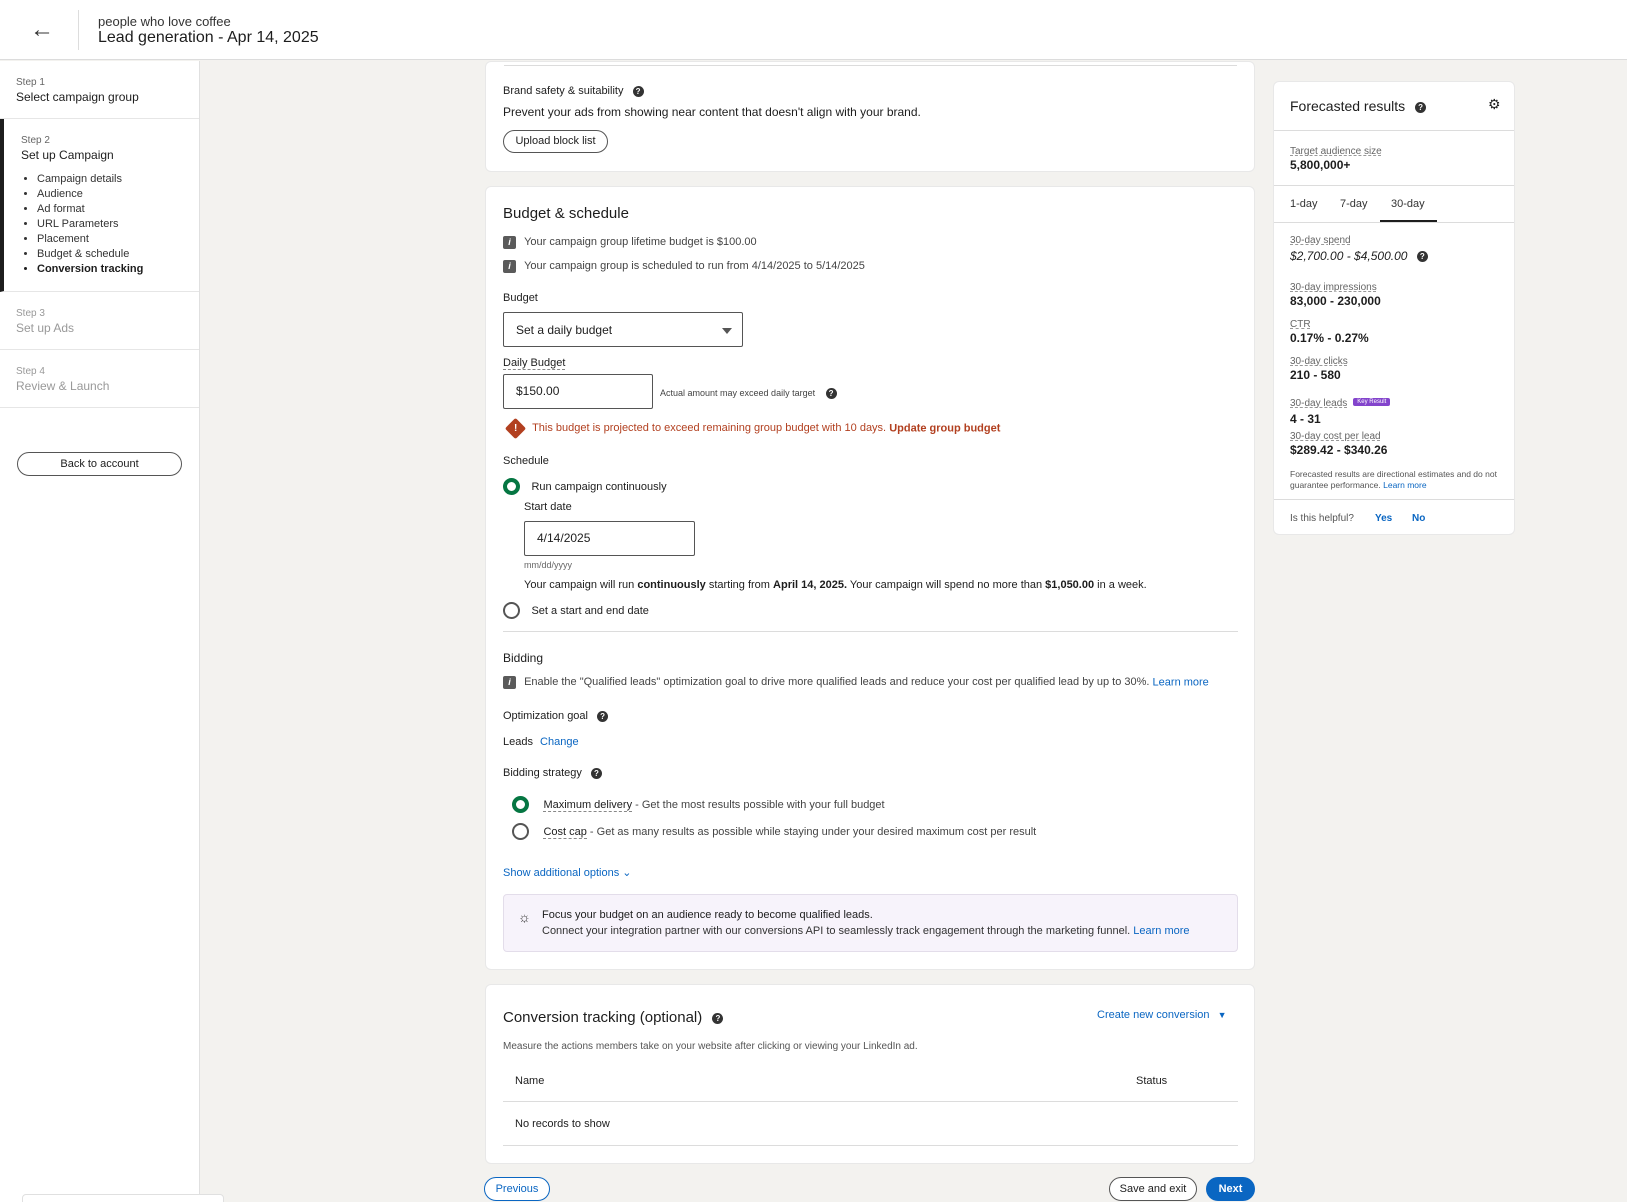  I want to click on summary-part: Your campaign will run, so click(581, 585).